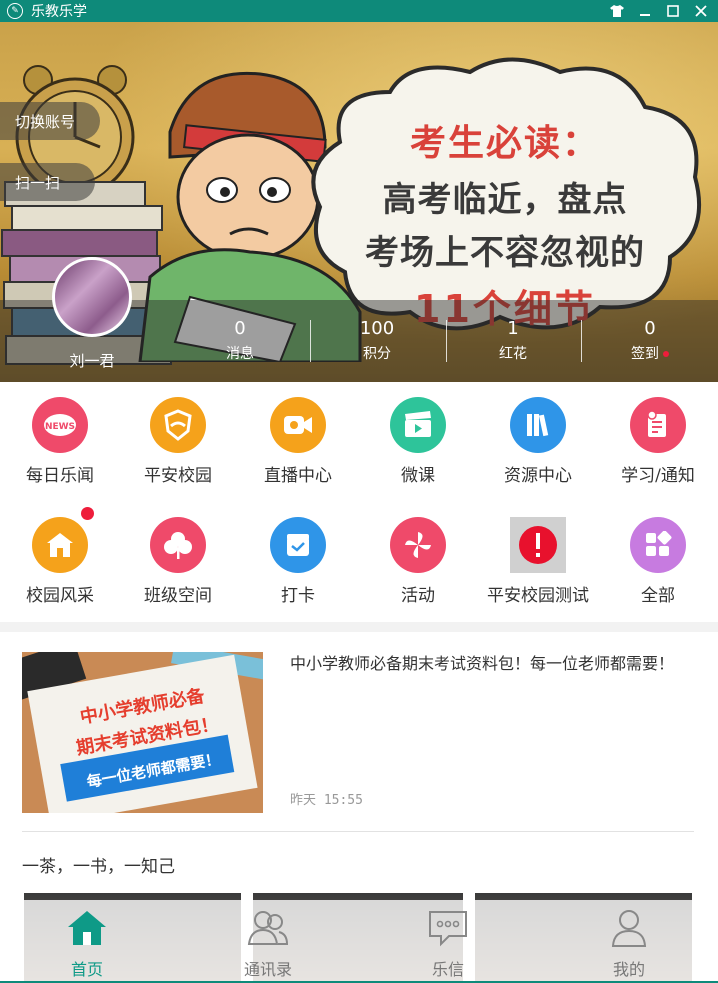 This screenshot has width=718, height=983. I want to click on grid-item-label: 活动, so click(418, 596).